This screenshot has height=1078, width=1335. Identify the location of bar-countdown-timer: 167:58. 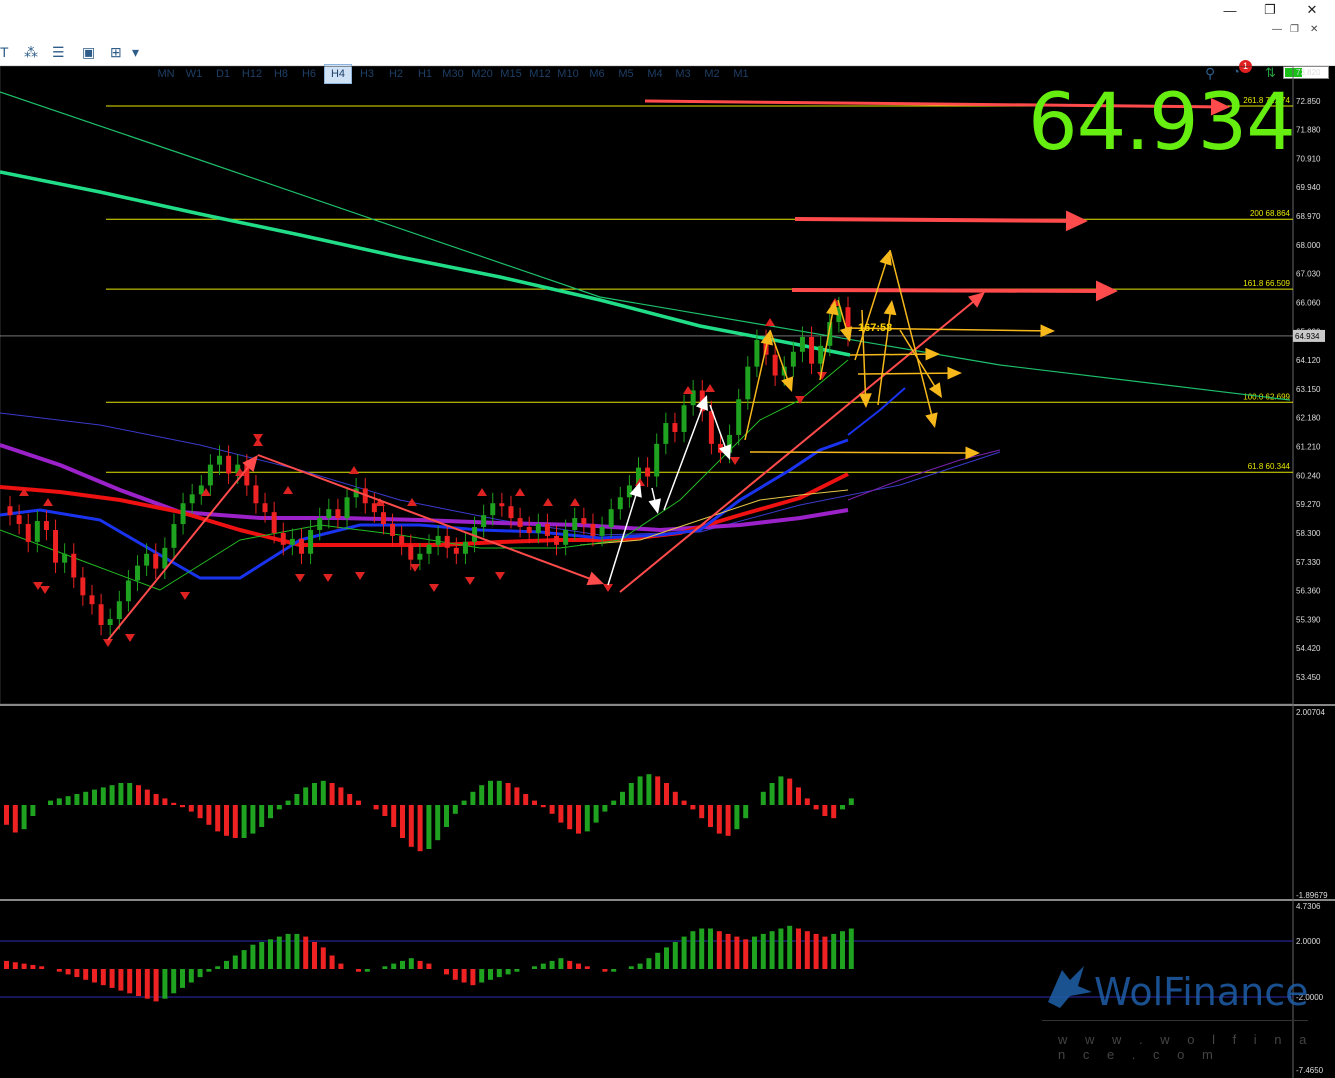
(875, 328).